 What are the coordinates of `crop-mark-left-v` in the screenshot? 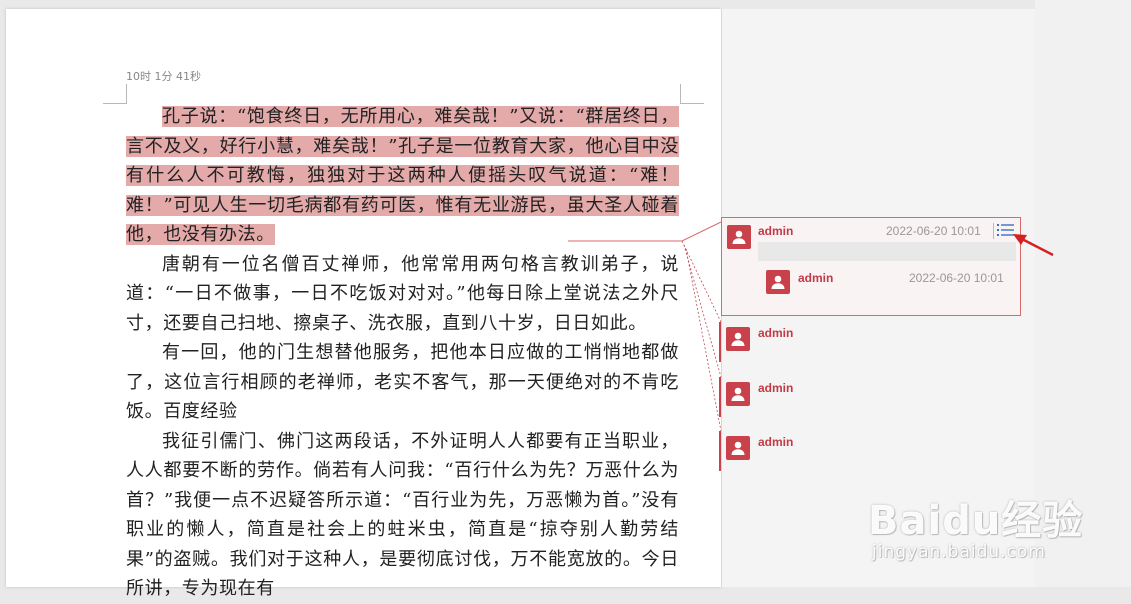 It's located at (126, 93).